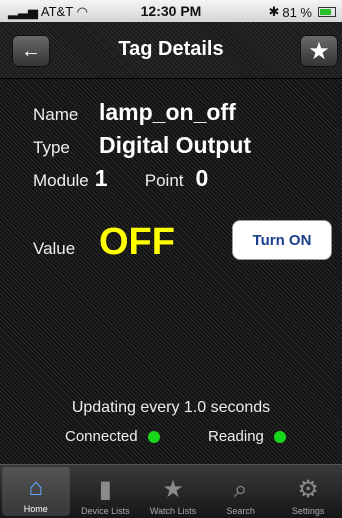 The height and width of the screenshot is (518, 342). What do you see at coordinates (297, 12) in the screenshot?
I see `battery-percent: 81 %` at bounding box center [297, 12].